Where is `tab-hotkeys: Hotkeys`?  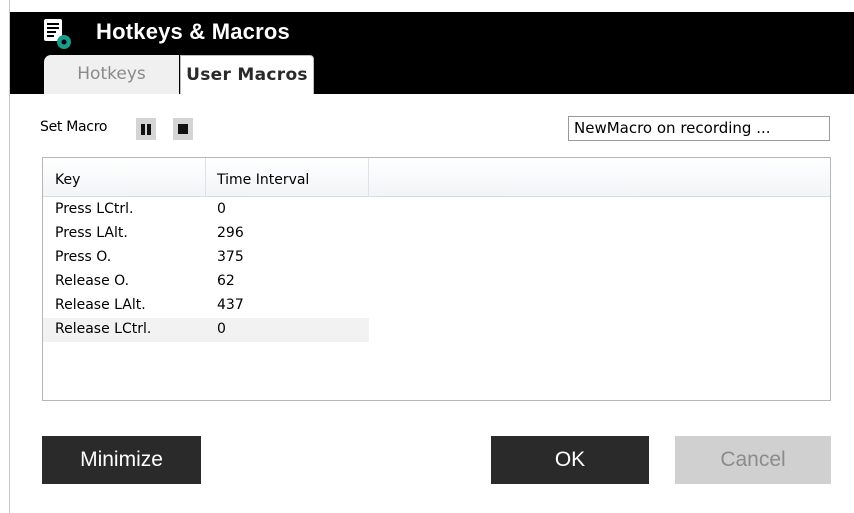
tab-hotkeys: Hotkeys is located at coordinates (111, 74).